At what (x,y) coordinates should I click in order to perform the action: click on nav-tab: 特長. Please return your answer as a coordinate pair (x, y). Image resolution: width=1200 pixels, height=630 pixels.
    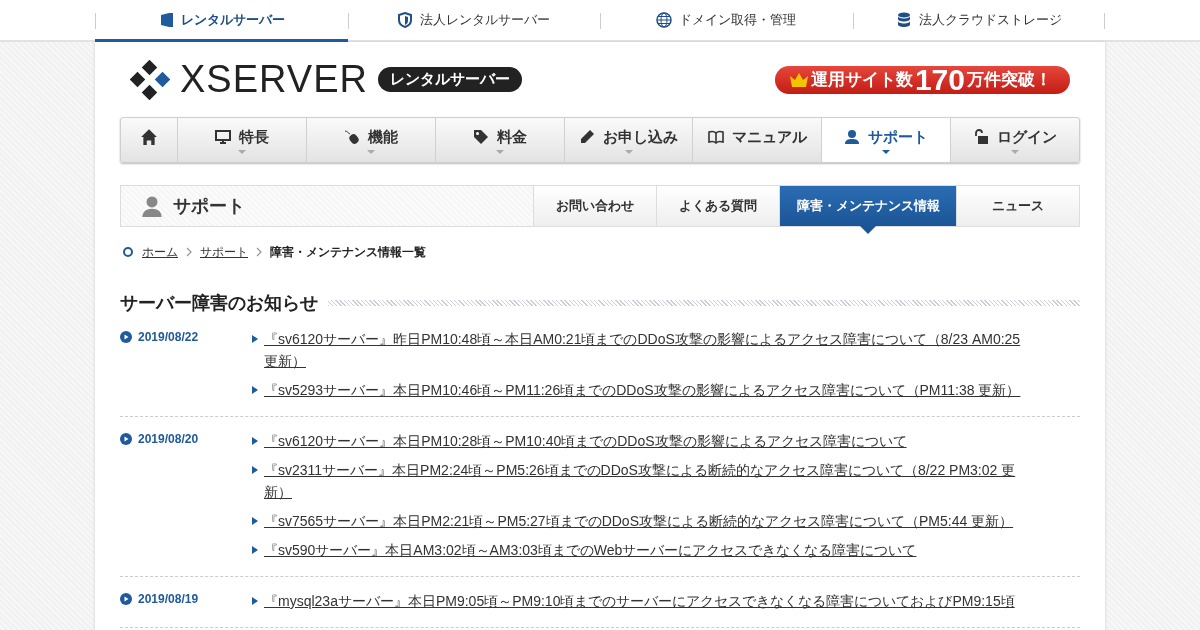
    Looking at the image, I should click on (241, 140).